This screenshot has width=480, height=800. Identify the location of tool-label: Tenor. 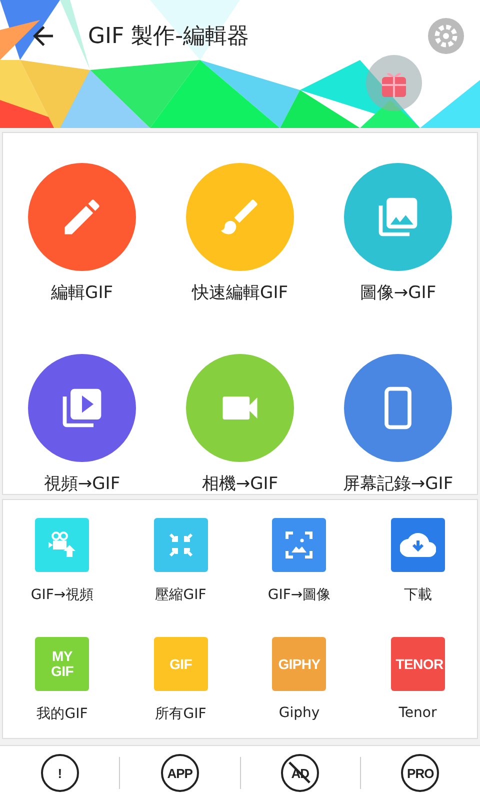
(417, 713).